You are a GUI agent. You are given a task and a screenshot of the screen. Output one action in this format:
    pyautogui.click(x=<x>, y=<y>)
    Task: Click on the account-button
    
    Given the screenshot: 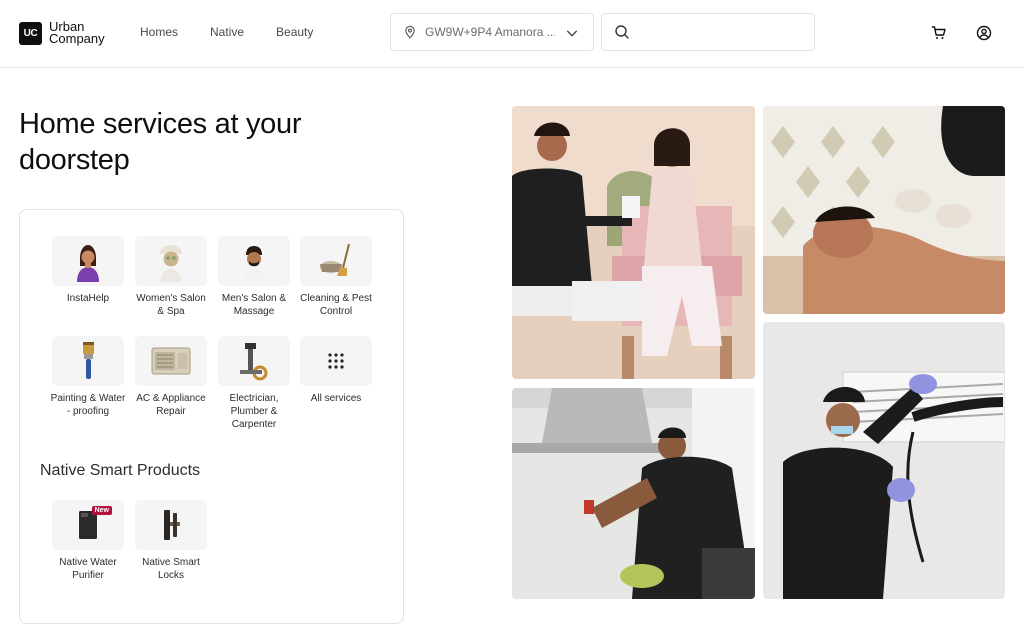 What is the action you would take?
    pyautogui.click(x=984, y=33)
    